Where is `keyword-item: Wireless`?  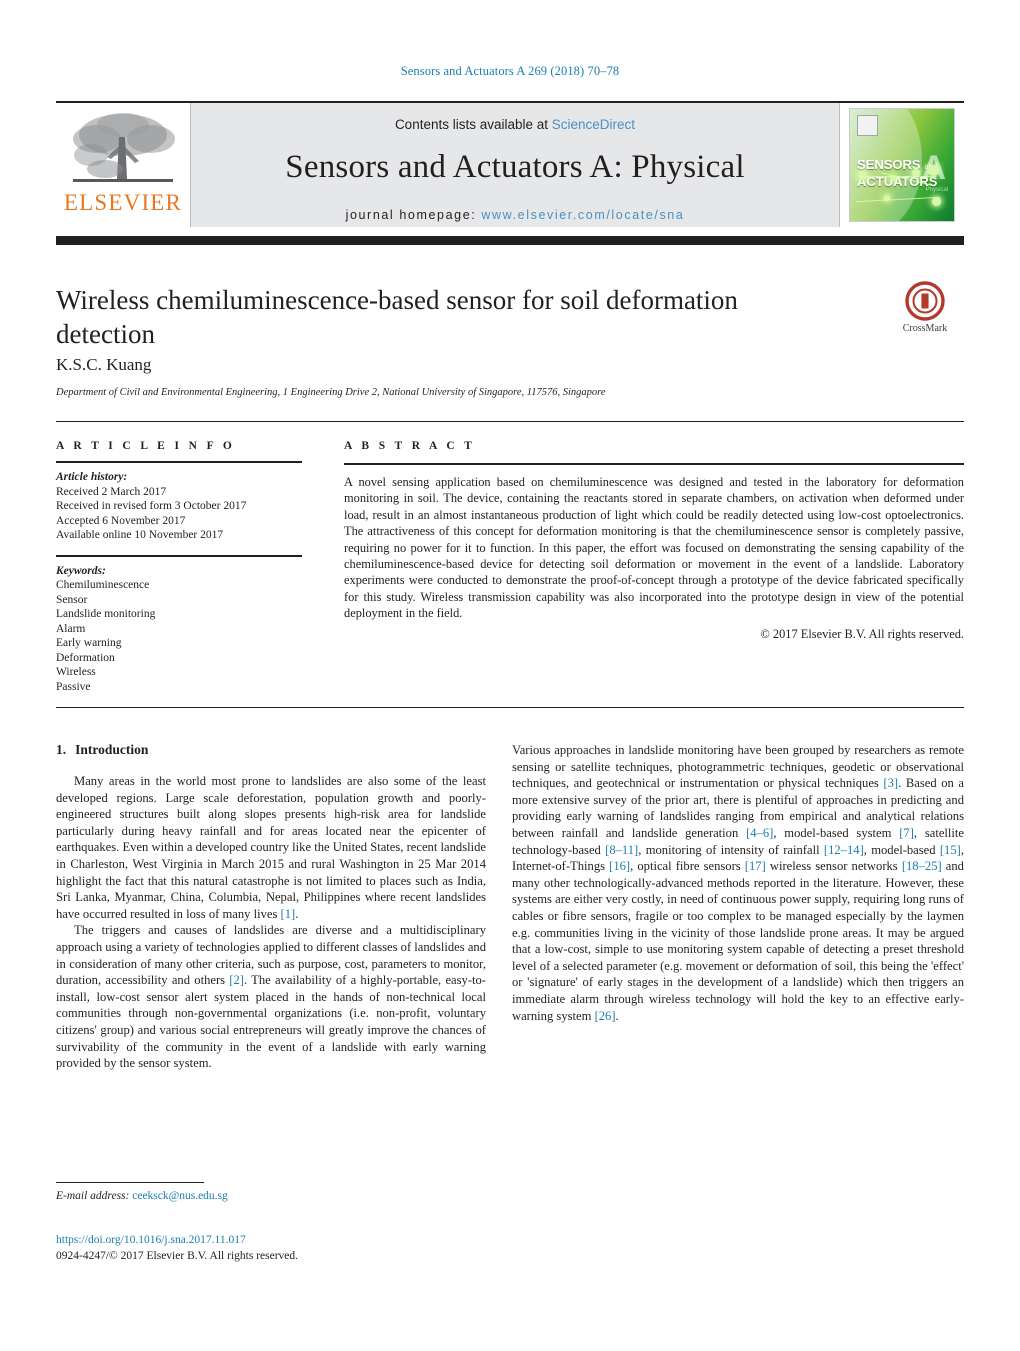 keyword-item: Wireless is located at coordinates (76, 672).